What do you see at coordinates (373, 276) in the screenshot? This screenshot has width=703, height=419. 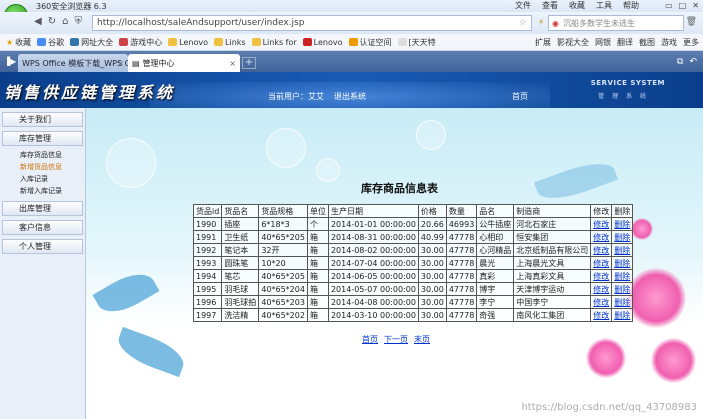 I see `table-cell: 2014-06-05 00:00:00` at bounding box center [373, 276].